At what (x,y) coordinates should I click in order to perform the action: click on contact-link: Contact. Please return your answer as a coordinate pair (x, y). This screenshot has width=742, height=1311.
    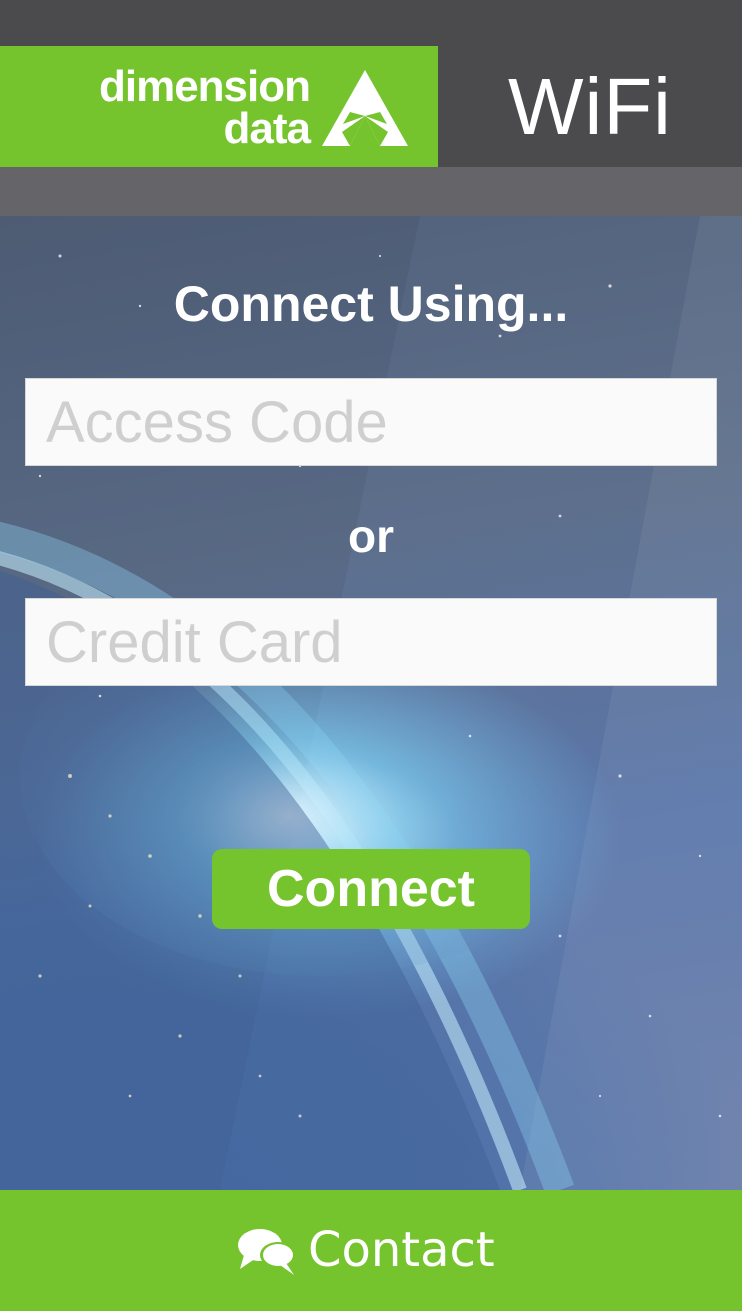
    Looking at the image, I should click on (365, 1250).